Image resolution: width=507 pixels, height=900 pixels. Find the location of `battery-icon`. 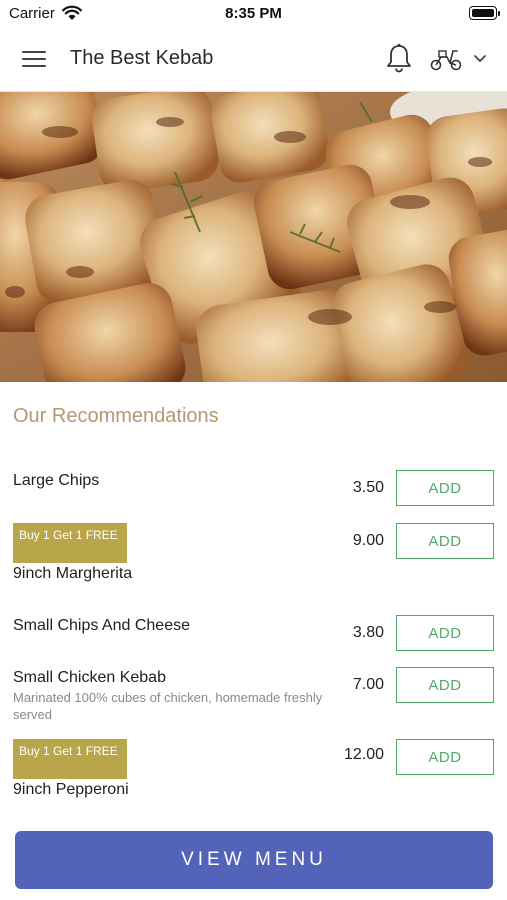

battery-icon is located at coordinates (484, 13).